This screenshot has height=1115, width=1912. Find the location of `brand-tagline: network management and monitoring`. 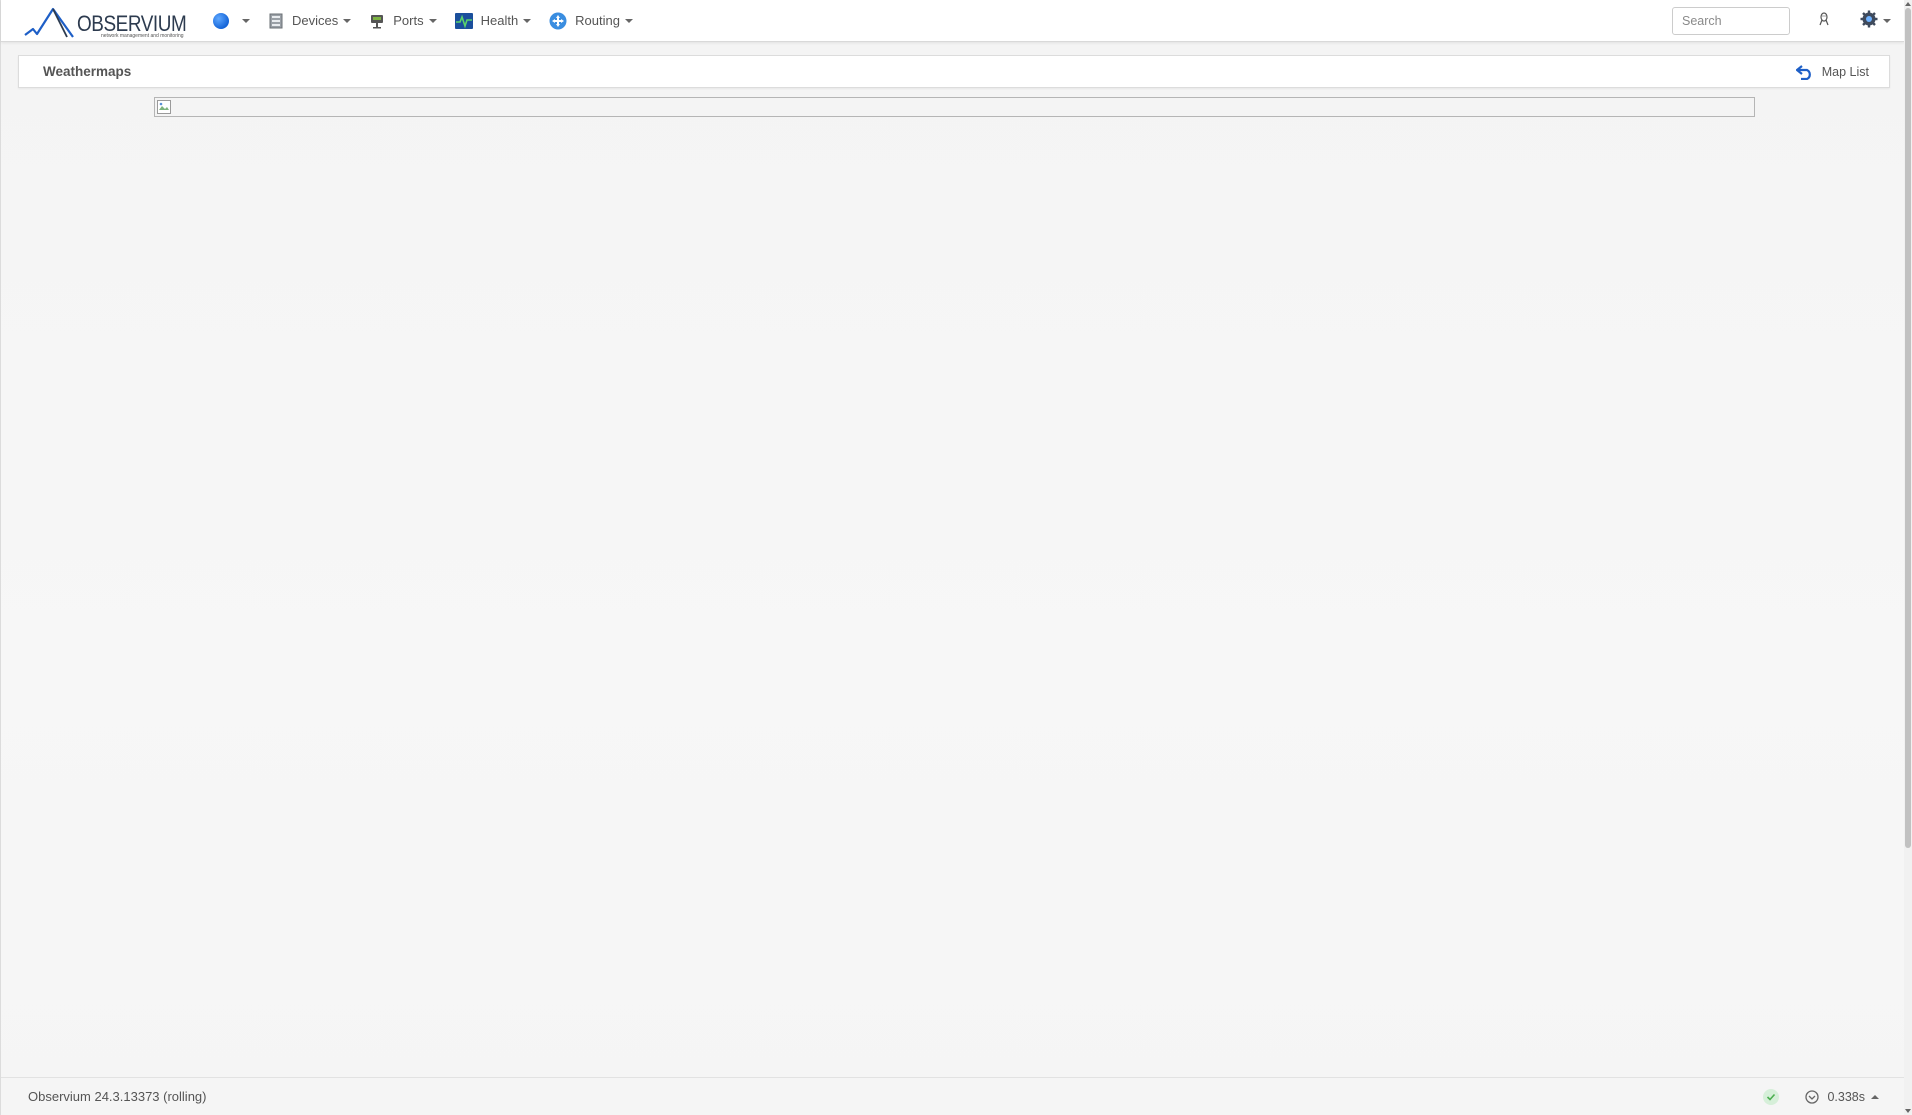

brand-tagline: network management and monitoring is located at coordinates (142, 35).